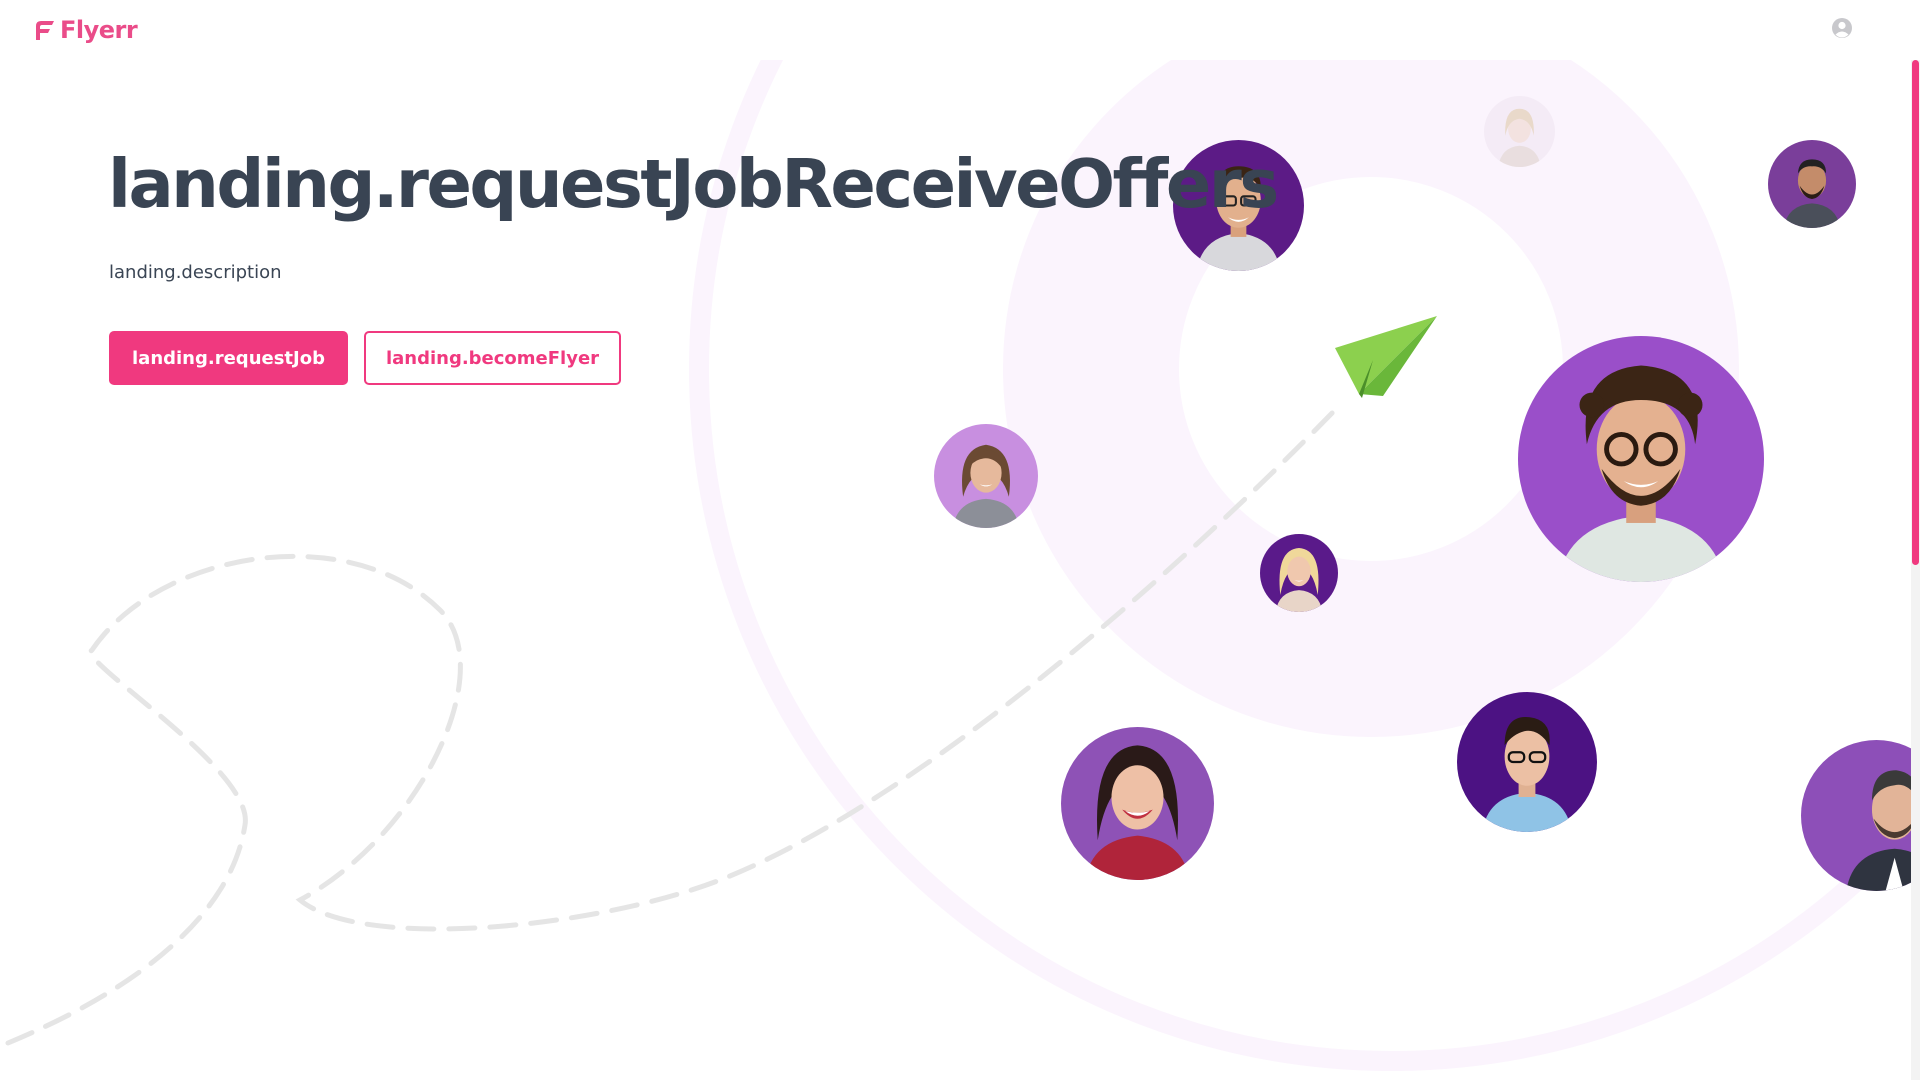  What do you see at coordinates (1915, 312) in the screenshot?
I see `scrollbar-thumb` at bounding box center [1915, 312].